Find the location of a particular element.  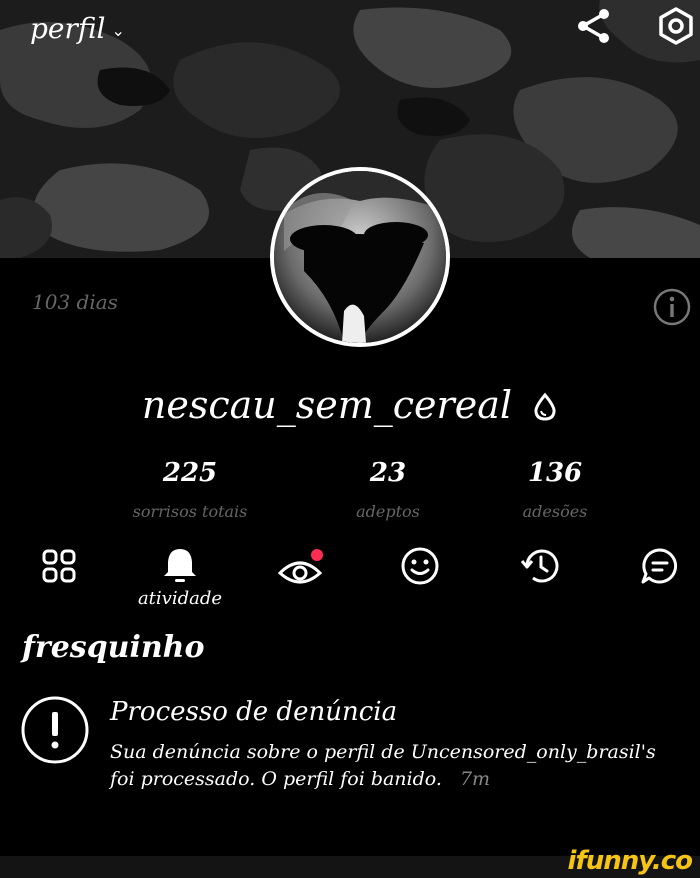

tab-activity-label: atividade is located at coordinates (180, 598).